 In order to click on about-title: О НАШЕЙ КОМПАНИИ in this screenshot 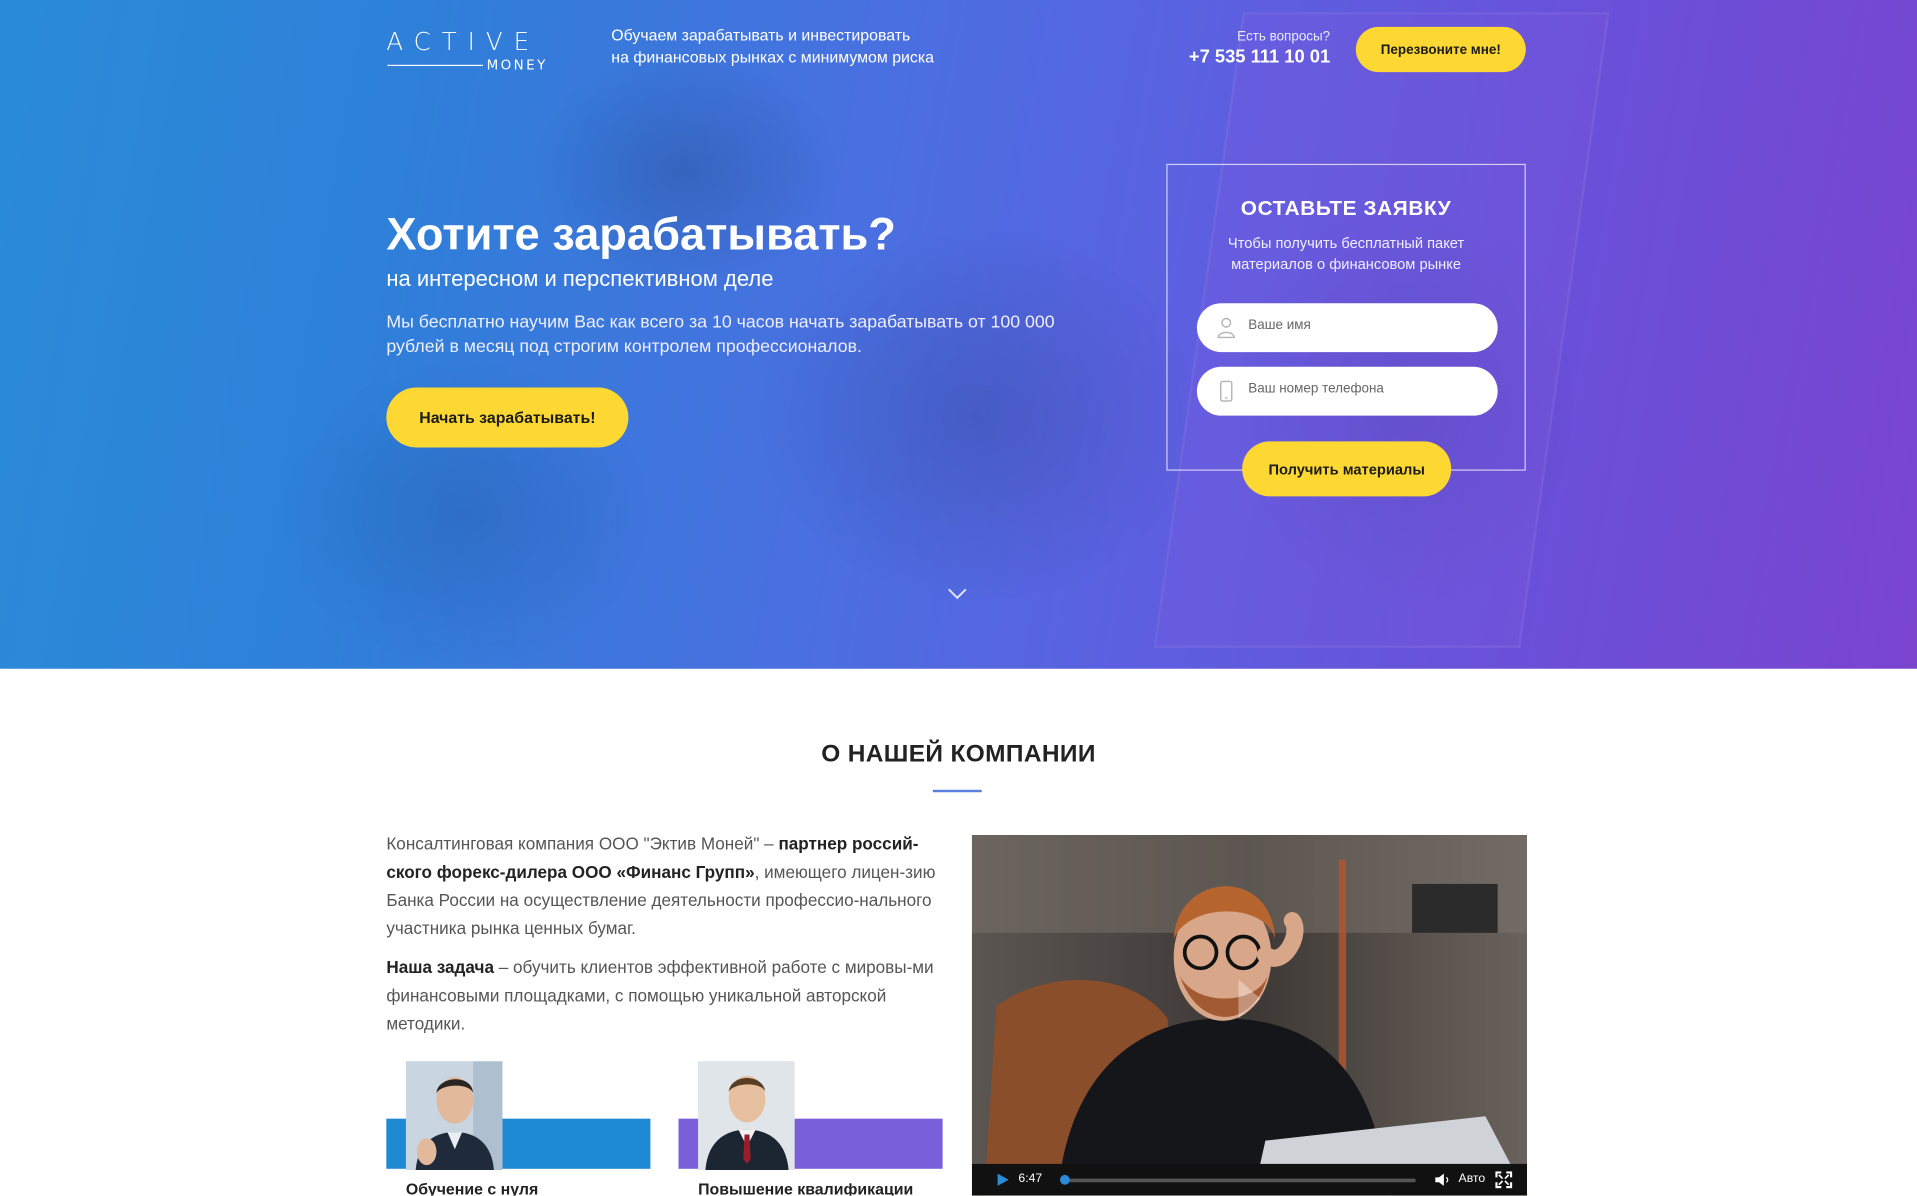, I will do `click(958, 754)`.